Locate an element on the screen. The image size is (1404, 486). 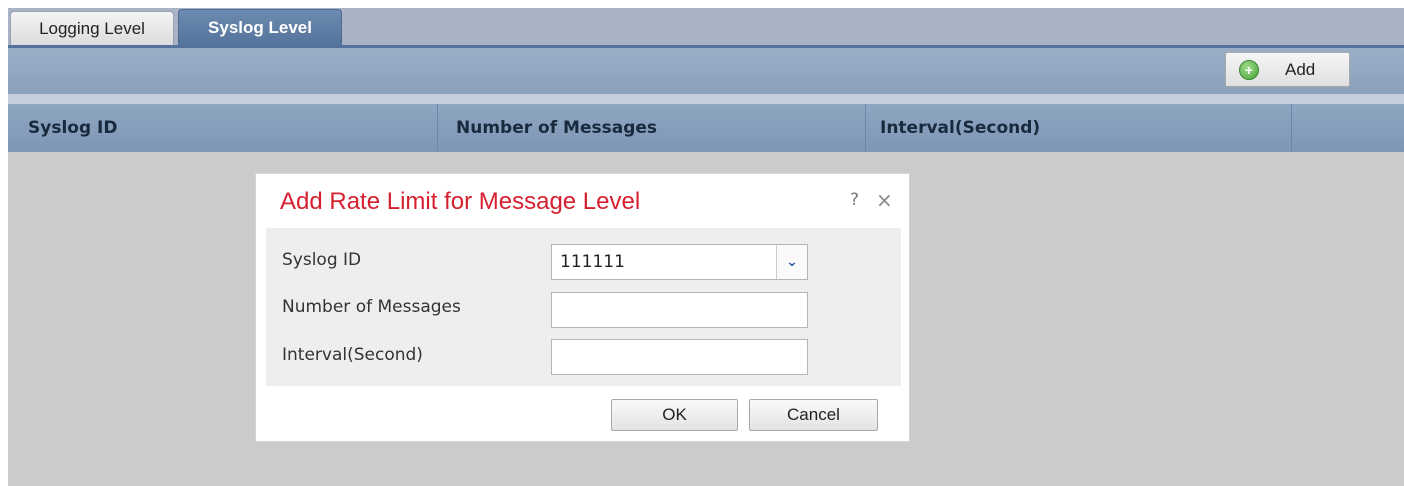
syslog-id-combobox: 111111 ⌄ is located at coordinates (679, 262).